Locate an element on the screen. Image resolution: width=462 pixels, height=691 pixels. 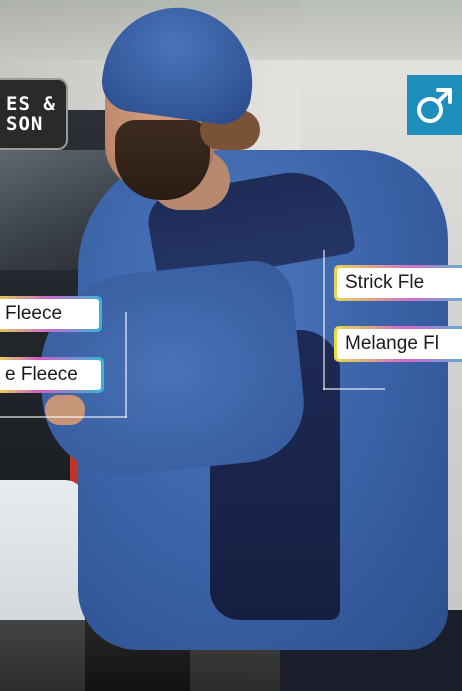
brand-logo-line-2: SON is located at coordinates (25, 124).